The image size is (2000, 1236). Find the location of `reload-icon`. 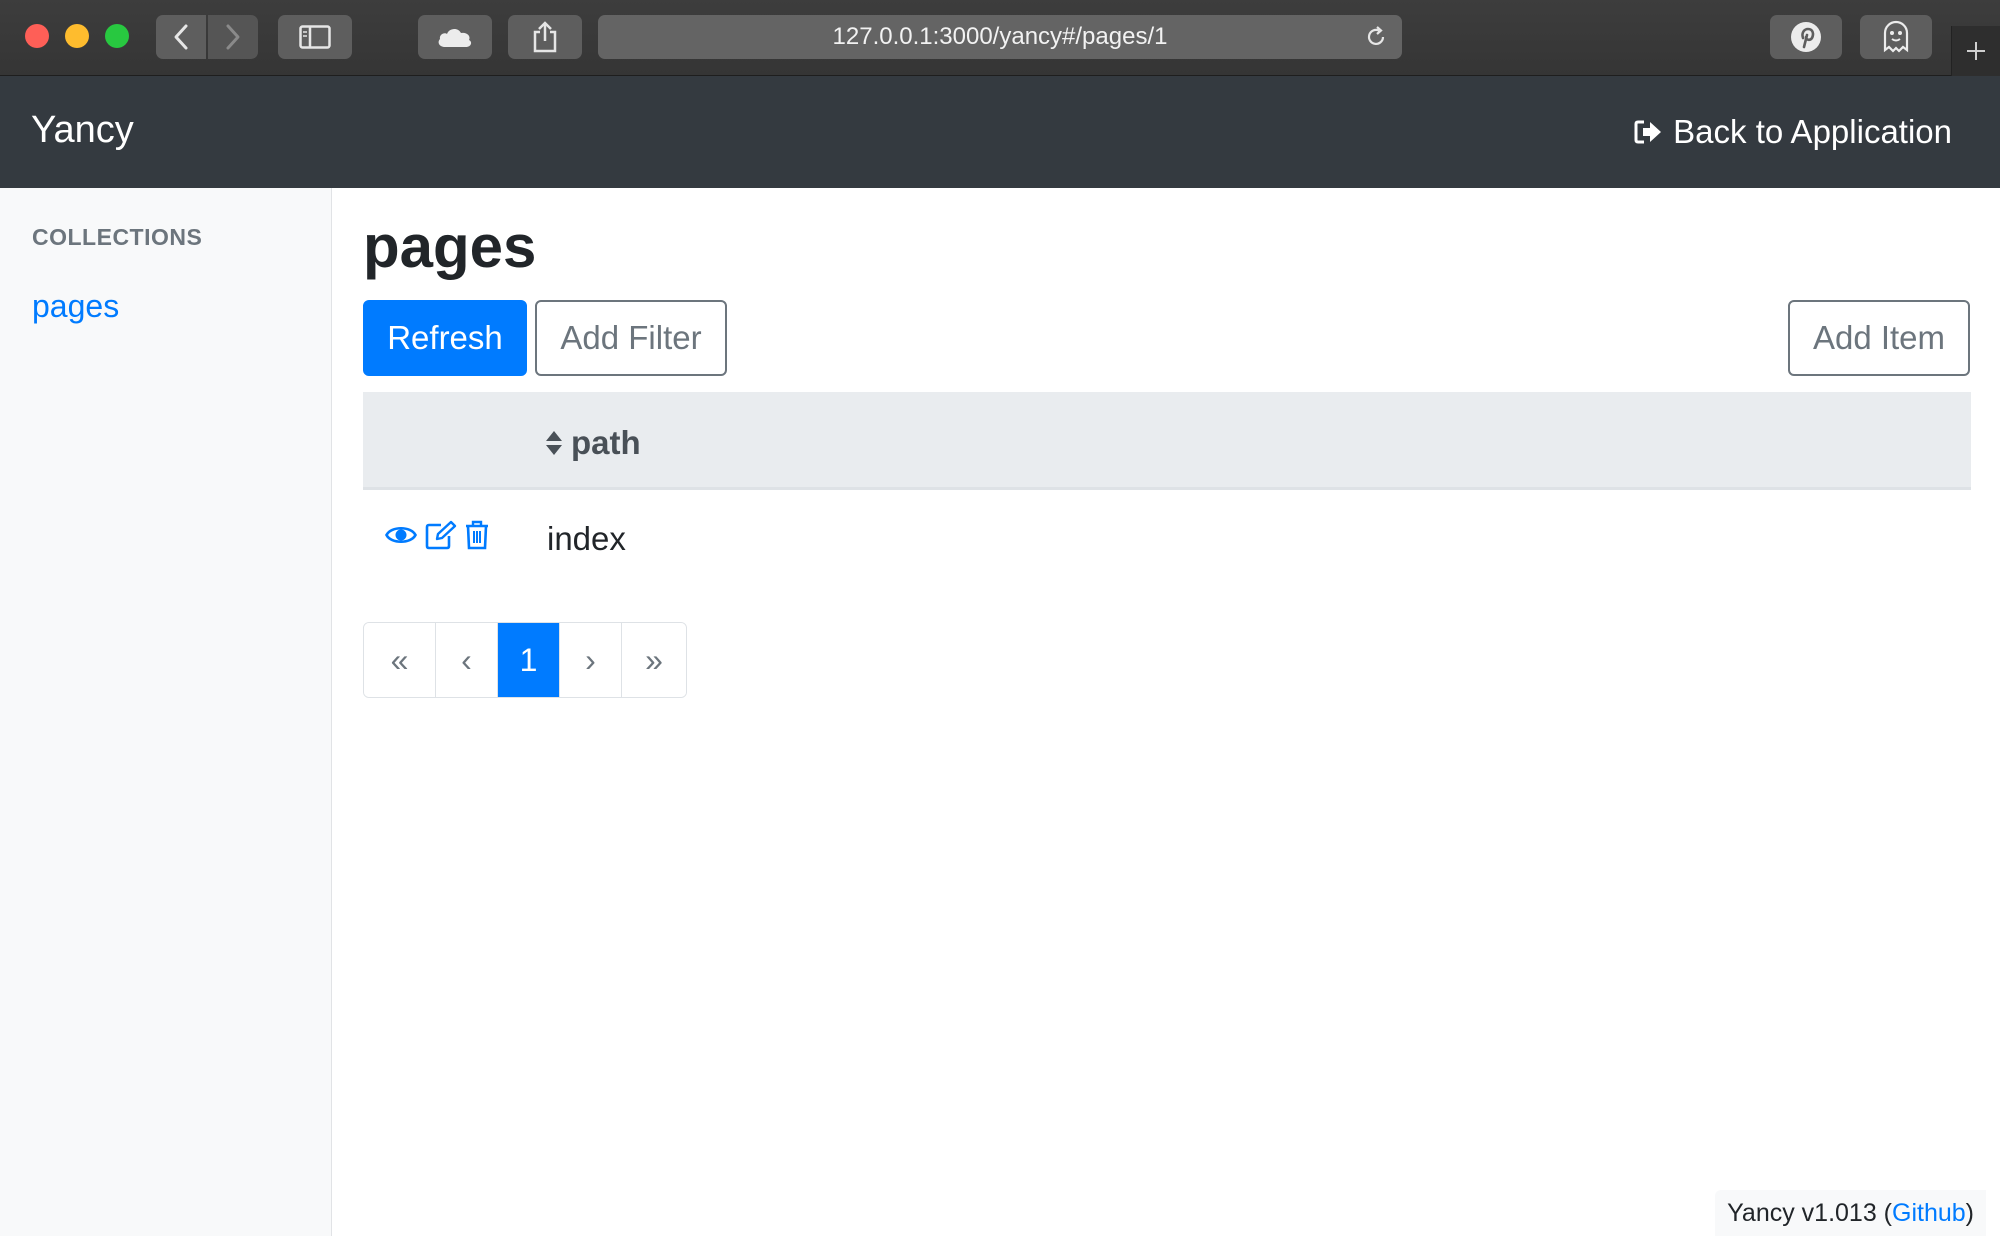

reload-icon is located at coordinates (1376, 36).